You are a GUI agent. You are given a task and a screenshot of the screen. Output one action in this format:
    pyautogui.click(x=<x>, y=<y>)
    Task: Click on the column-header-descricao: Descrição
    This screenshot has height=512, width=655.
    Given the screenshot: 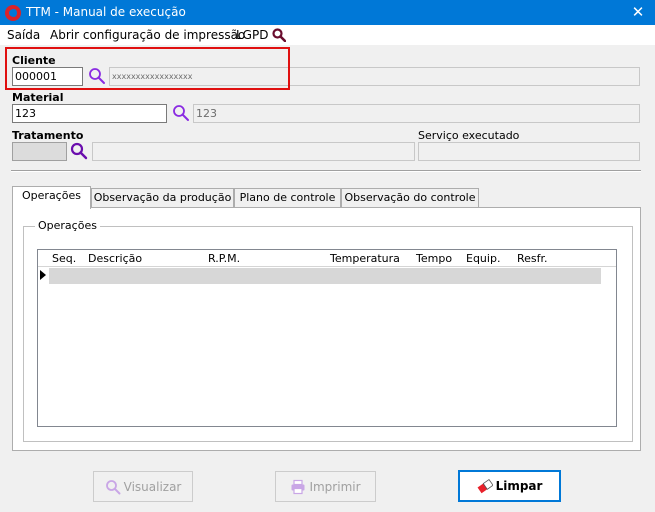 What is the action you would take?
    pyautogui.click(x=115, y=258)
    